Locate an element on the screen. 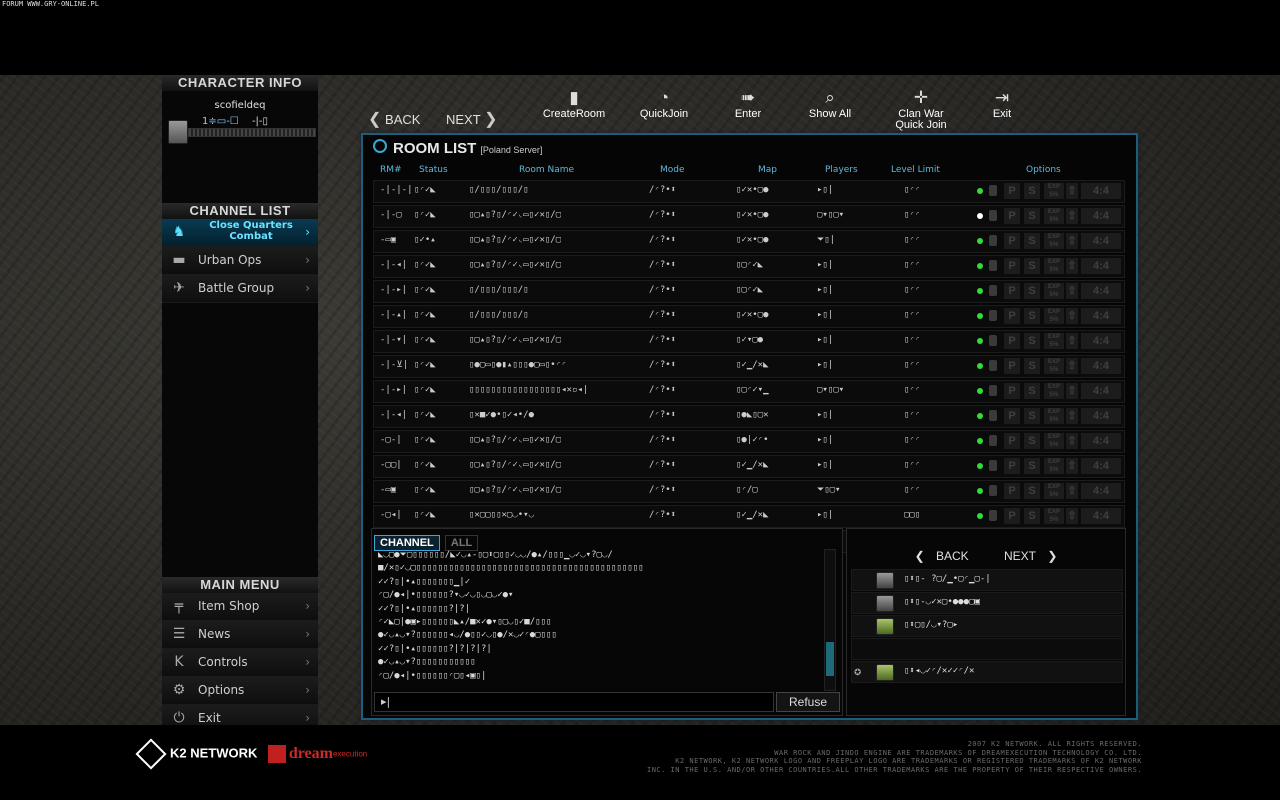 The height and width of the screenshot is (800, 1280). user-row: ▯⬍▯-◡✓✕▢•●●●▢▣ is located at coordinates (987, 603).